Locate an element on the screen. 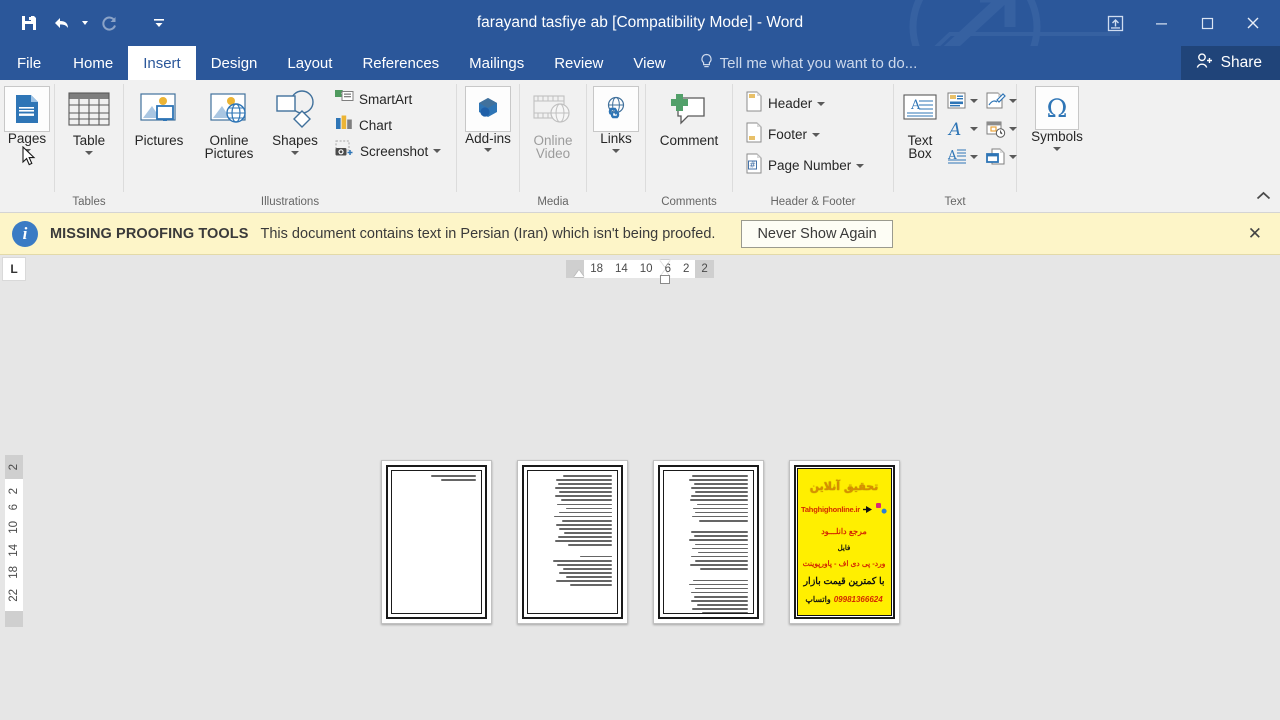 This screenshot has width=1280, height=720. share-button: Share is located at coordinates (1230, 63).